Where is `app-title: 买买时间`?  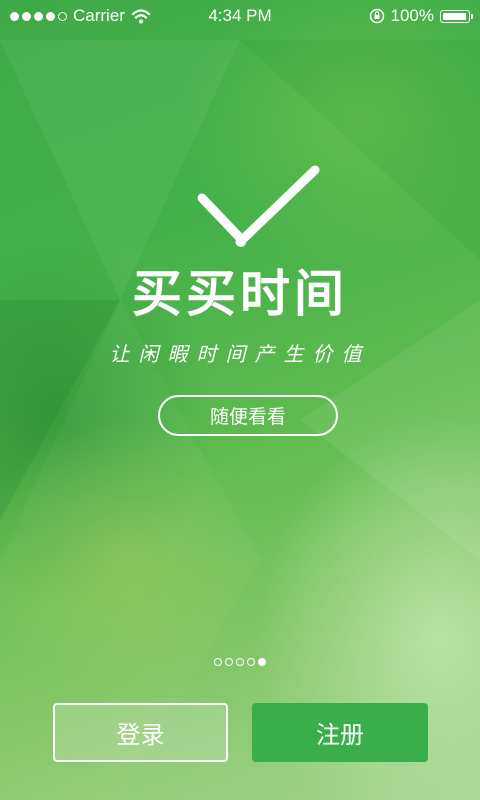 app-title: 买买时间 is located at coordinates (240, 293).